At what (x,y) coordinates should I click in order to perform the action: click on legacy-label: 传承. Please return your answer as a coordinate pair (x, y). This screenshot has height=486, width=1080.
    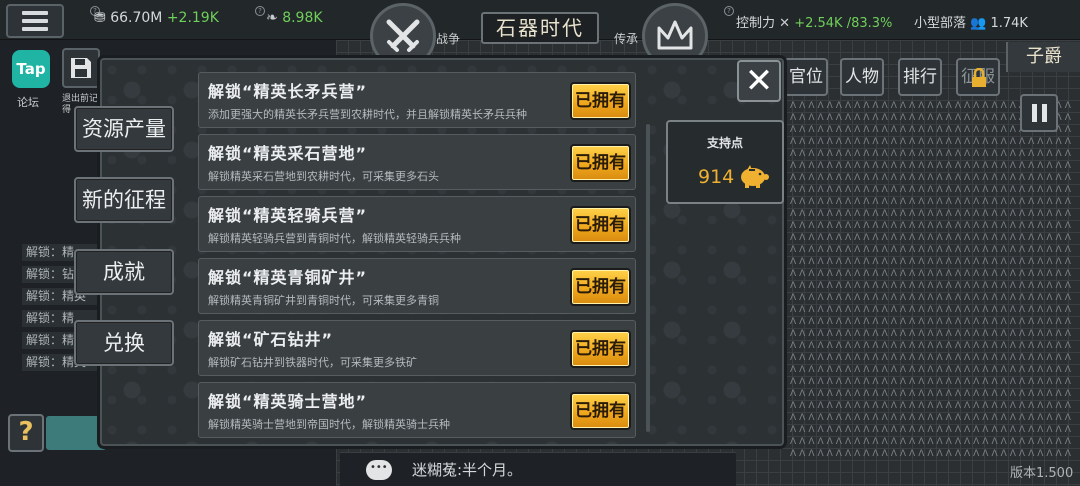
    Looking at the image, I should click on (626, 39).